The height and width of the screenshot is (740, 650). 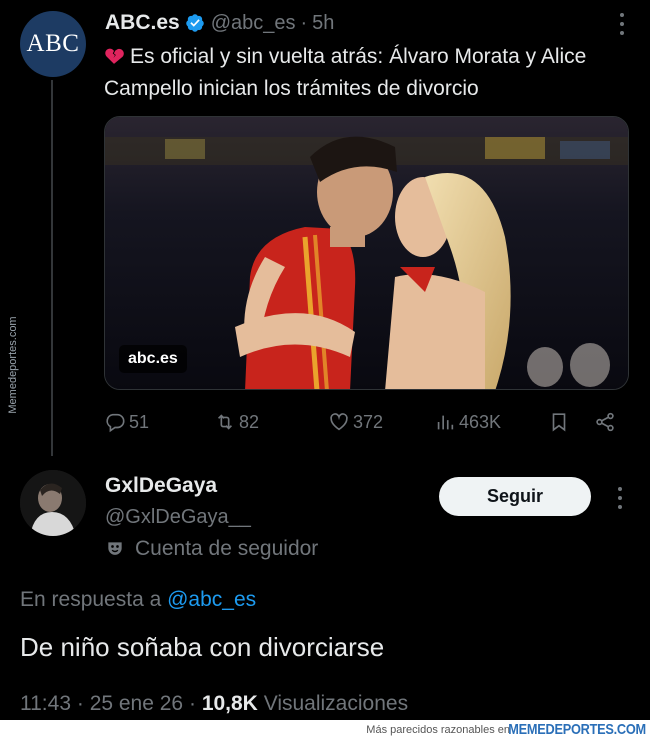 What do you see at coordinates (161, 486) in the screenshot?
I see `reply-author-name: GxlDeGaya` at bounding box center [161, 486].